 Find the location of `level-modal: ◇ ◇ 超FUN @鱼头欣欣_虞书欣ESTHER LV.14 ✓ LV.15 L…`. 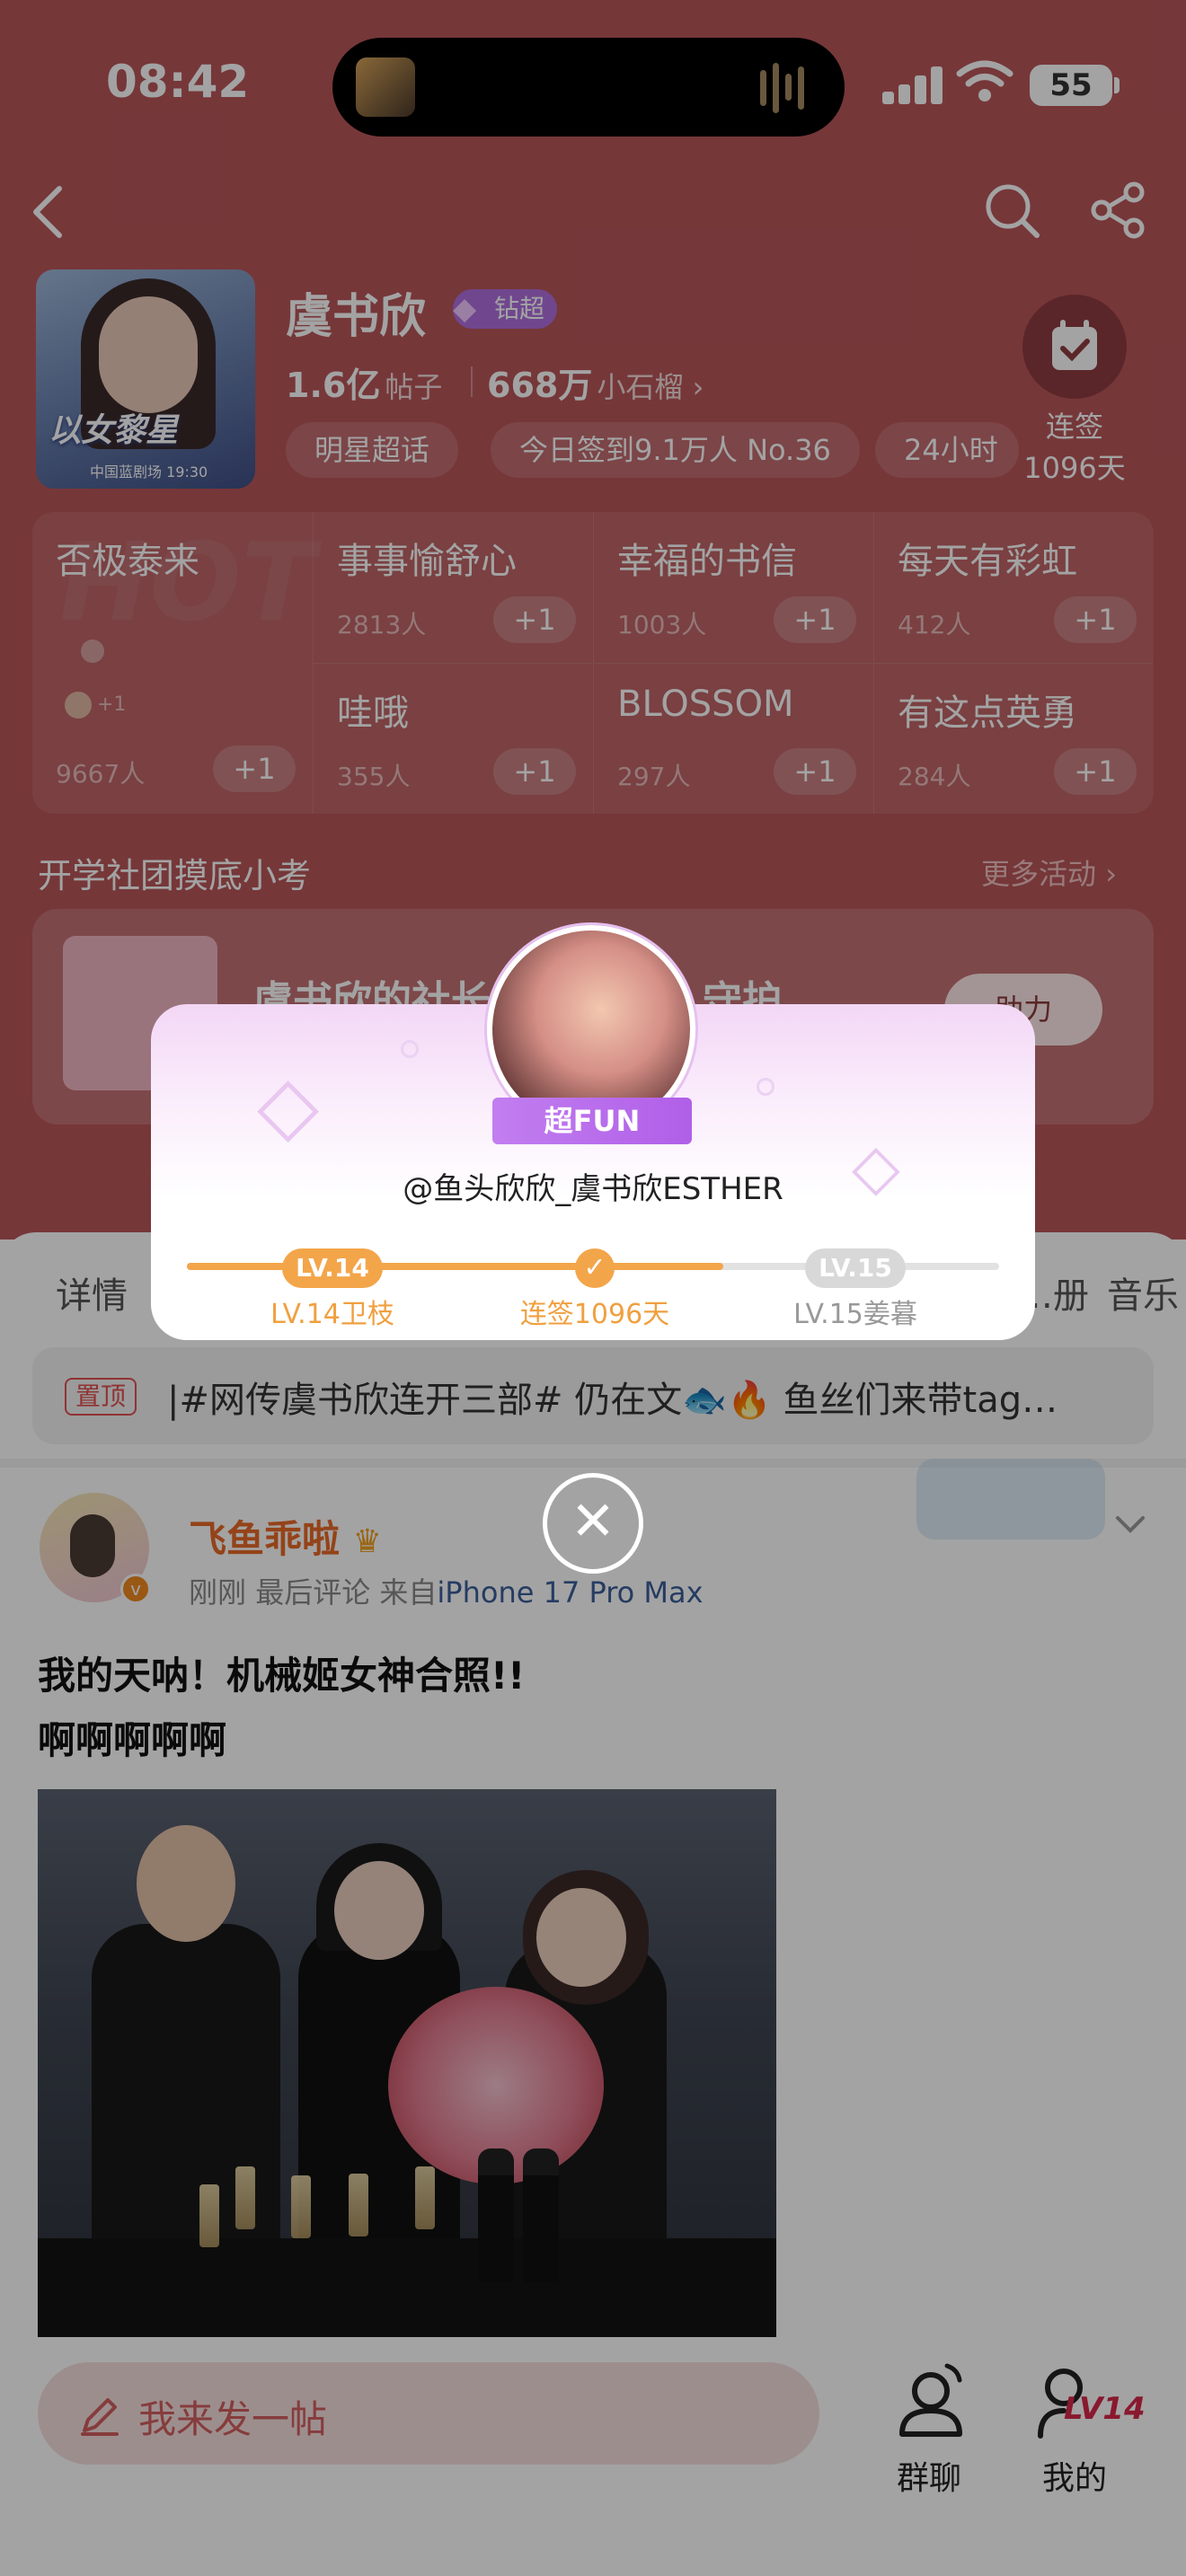

level-modal: ◇ ◇ 超FUN @鱼头欣欣_虞书欣ESTHER LV.14 ✓ LV.15 L… is located at coordinates (593, 1132).